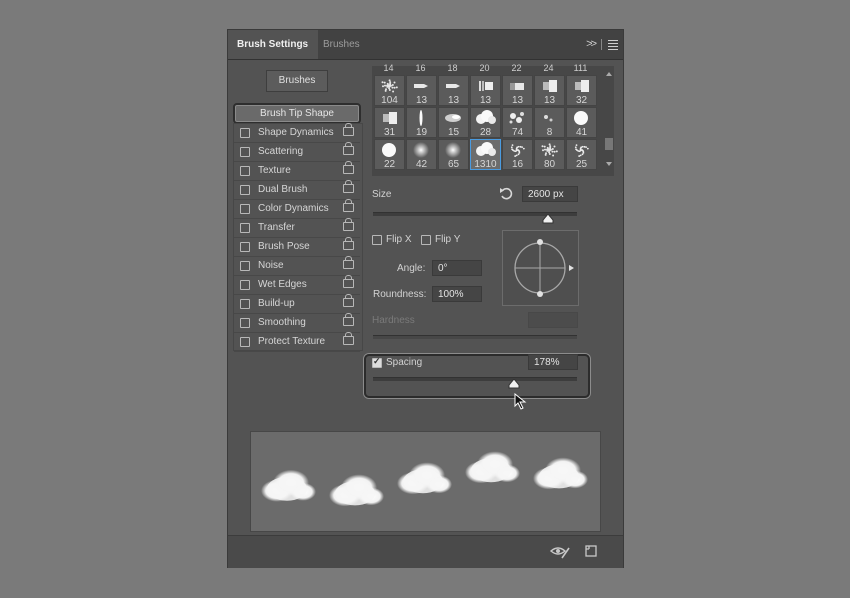  Describe the element at coordinates (485, 132) in the screenshot. I see `brush-size-label: 28` at that location.